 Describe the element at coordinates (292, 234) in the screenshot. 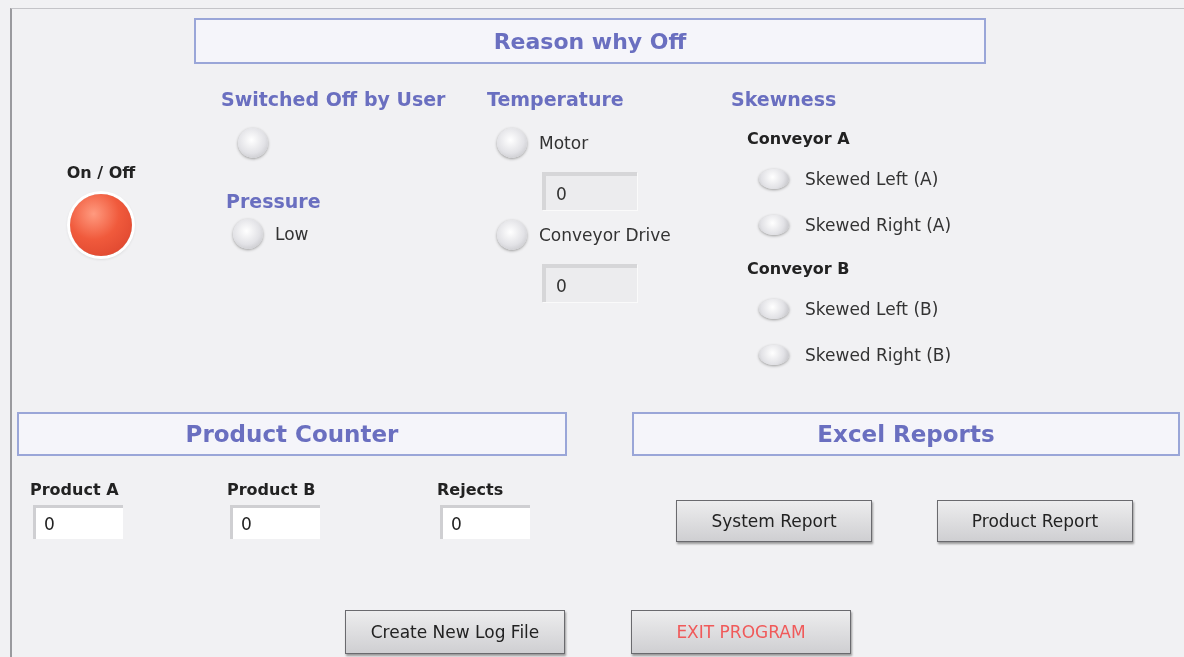

I see `indicator-label: Low` at that location.